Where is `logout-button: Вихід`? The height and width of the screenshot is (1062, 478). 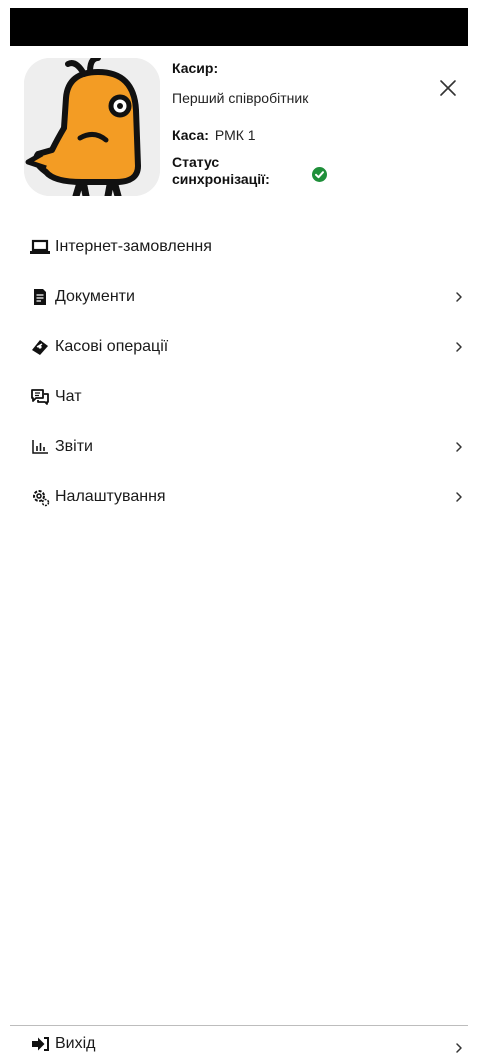
logout-button: Вихід is located at coordinates (239, 1044).